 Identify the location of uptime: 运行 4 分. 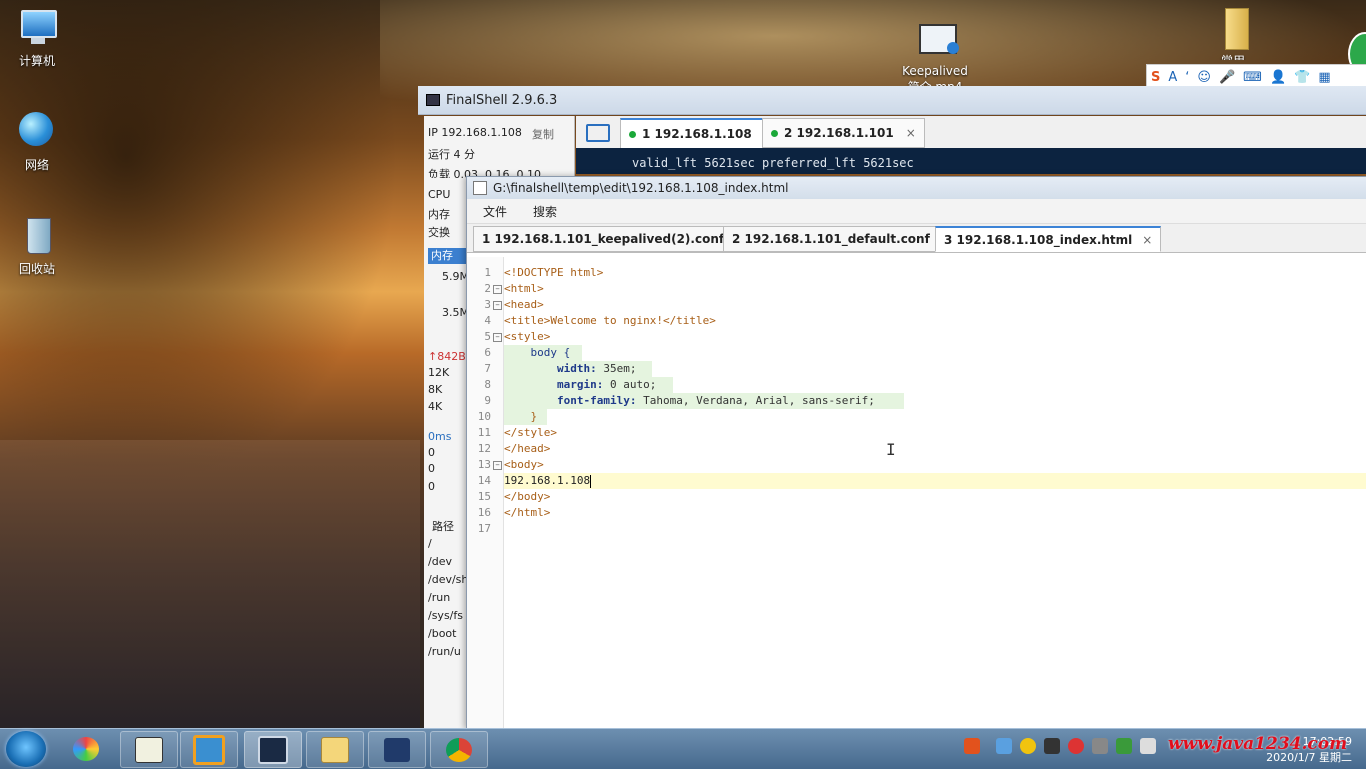
(451, 154).